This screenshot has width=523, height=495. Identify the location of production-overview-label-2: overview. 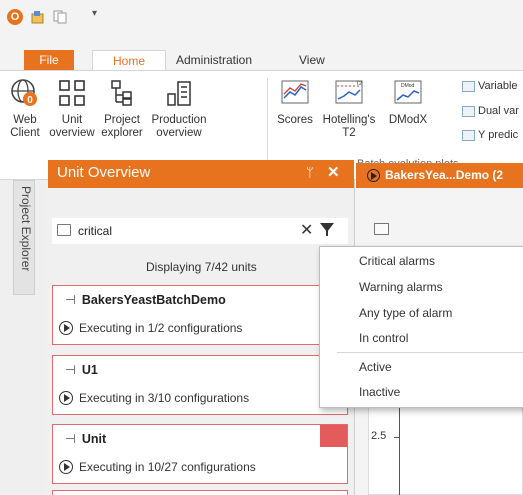
(179, 133).